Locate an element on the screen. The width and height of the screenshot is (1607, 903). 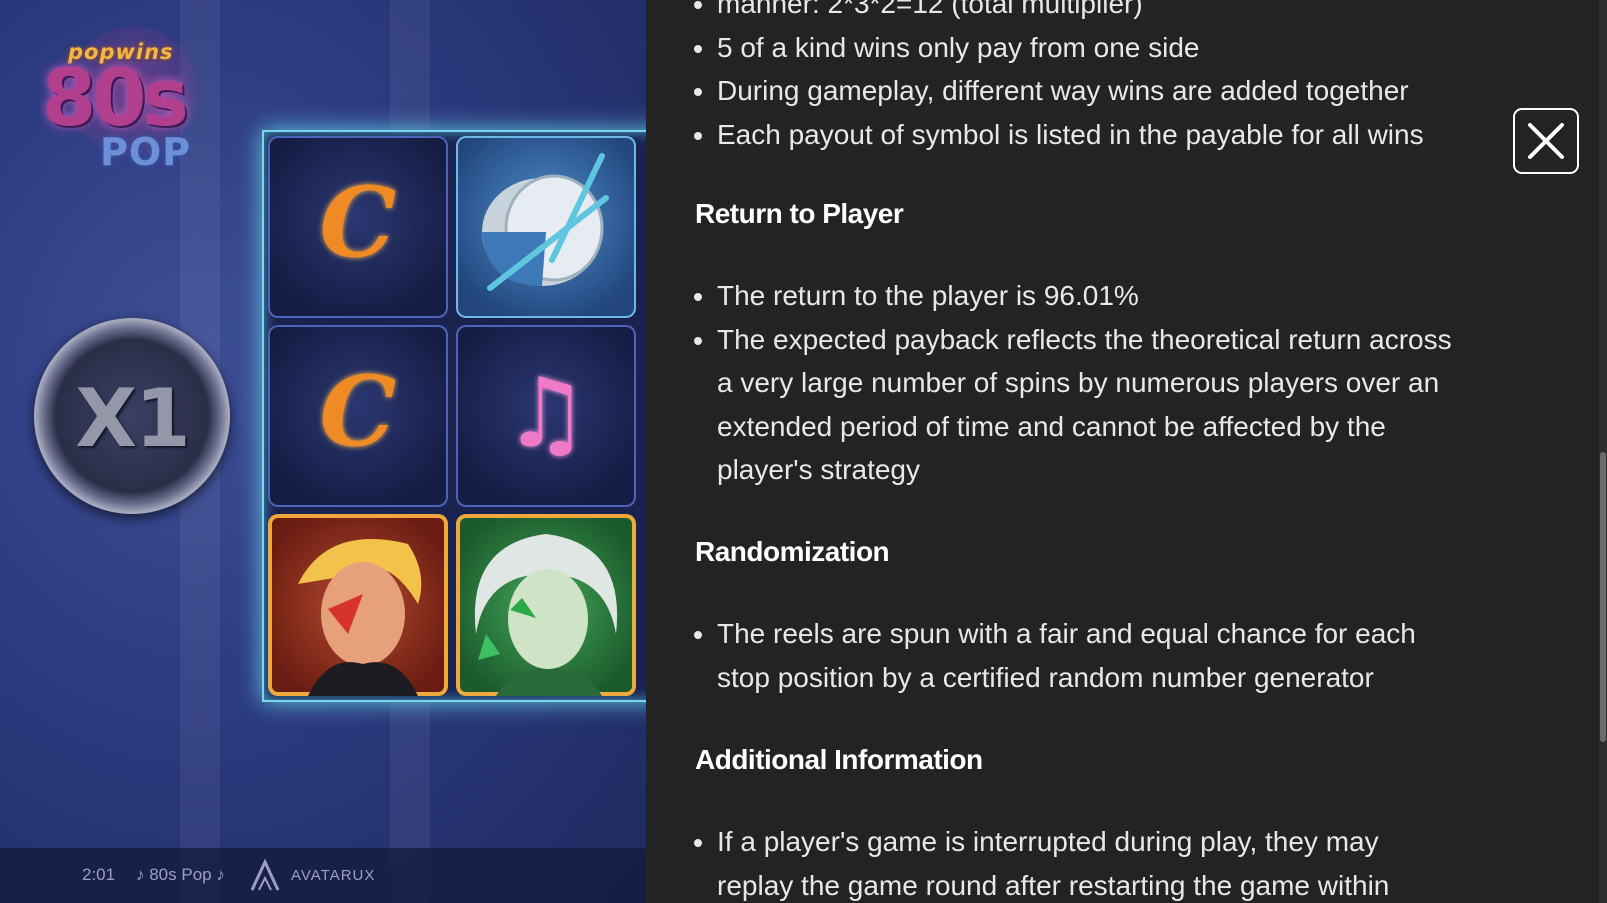
game-clock: 2:01 is located at coordinates (99, 874).